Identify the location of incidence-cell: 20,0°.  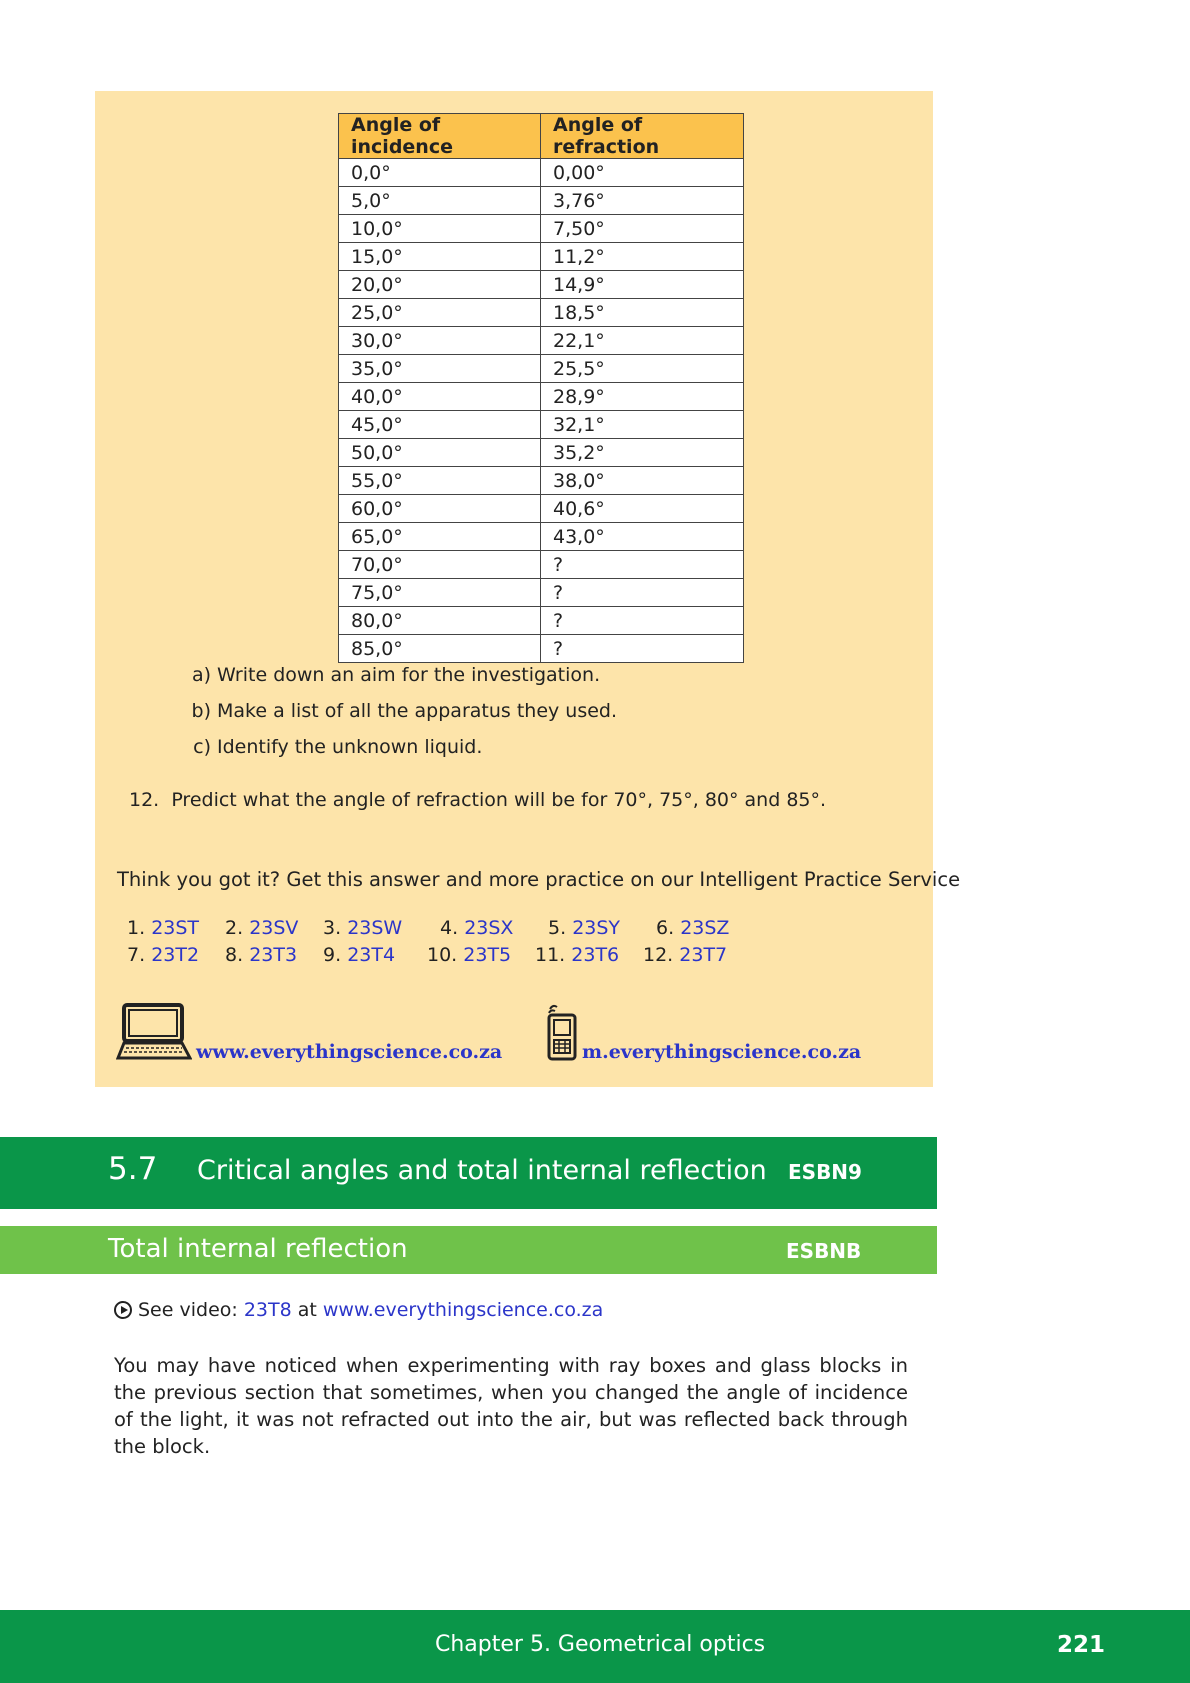
(439, 284).